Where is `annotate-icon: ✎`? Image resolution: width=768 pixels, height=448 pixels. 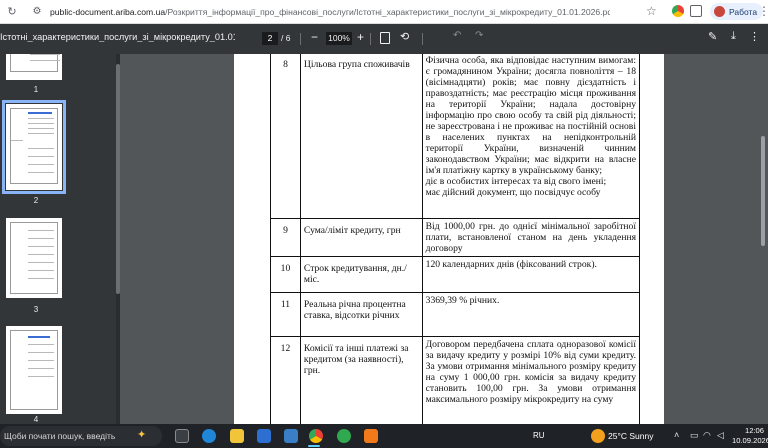 annotate-icon: ✎ is located at coordinates (712, 36).